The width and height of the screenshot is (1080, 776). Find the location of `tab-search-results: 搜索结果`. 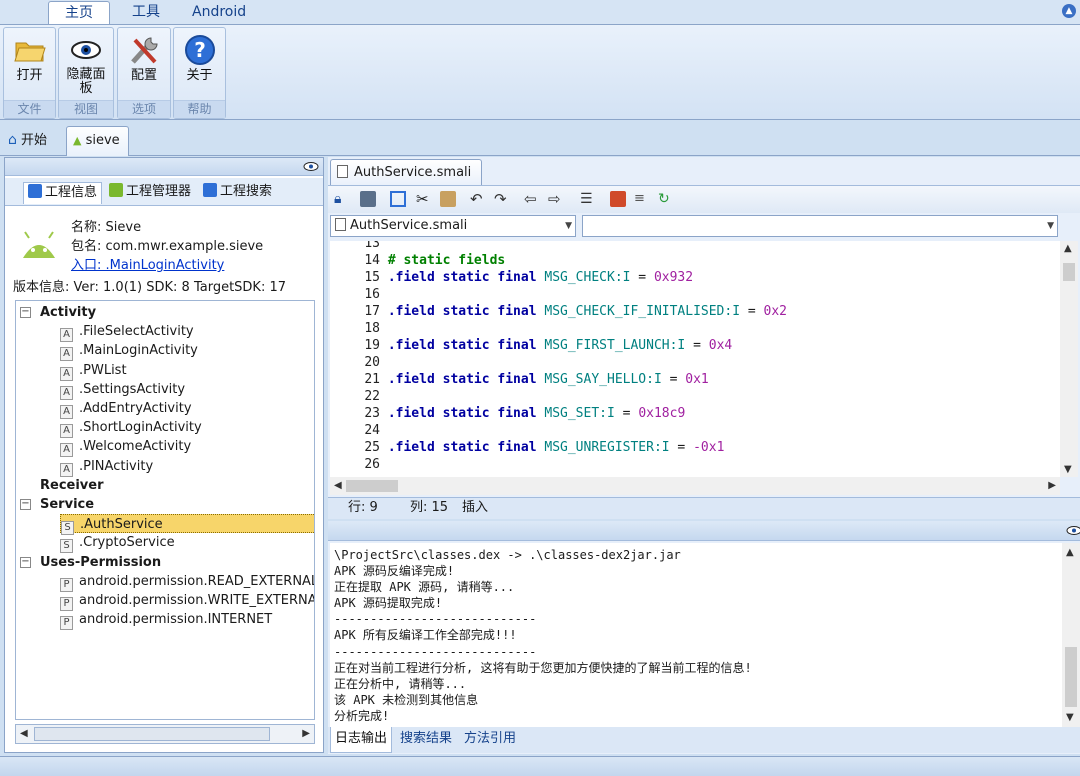

tab-search-results: 搜索结果 is located at coordinates (426, 740).